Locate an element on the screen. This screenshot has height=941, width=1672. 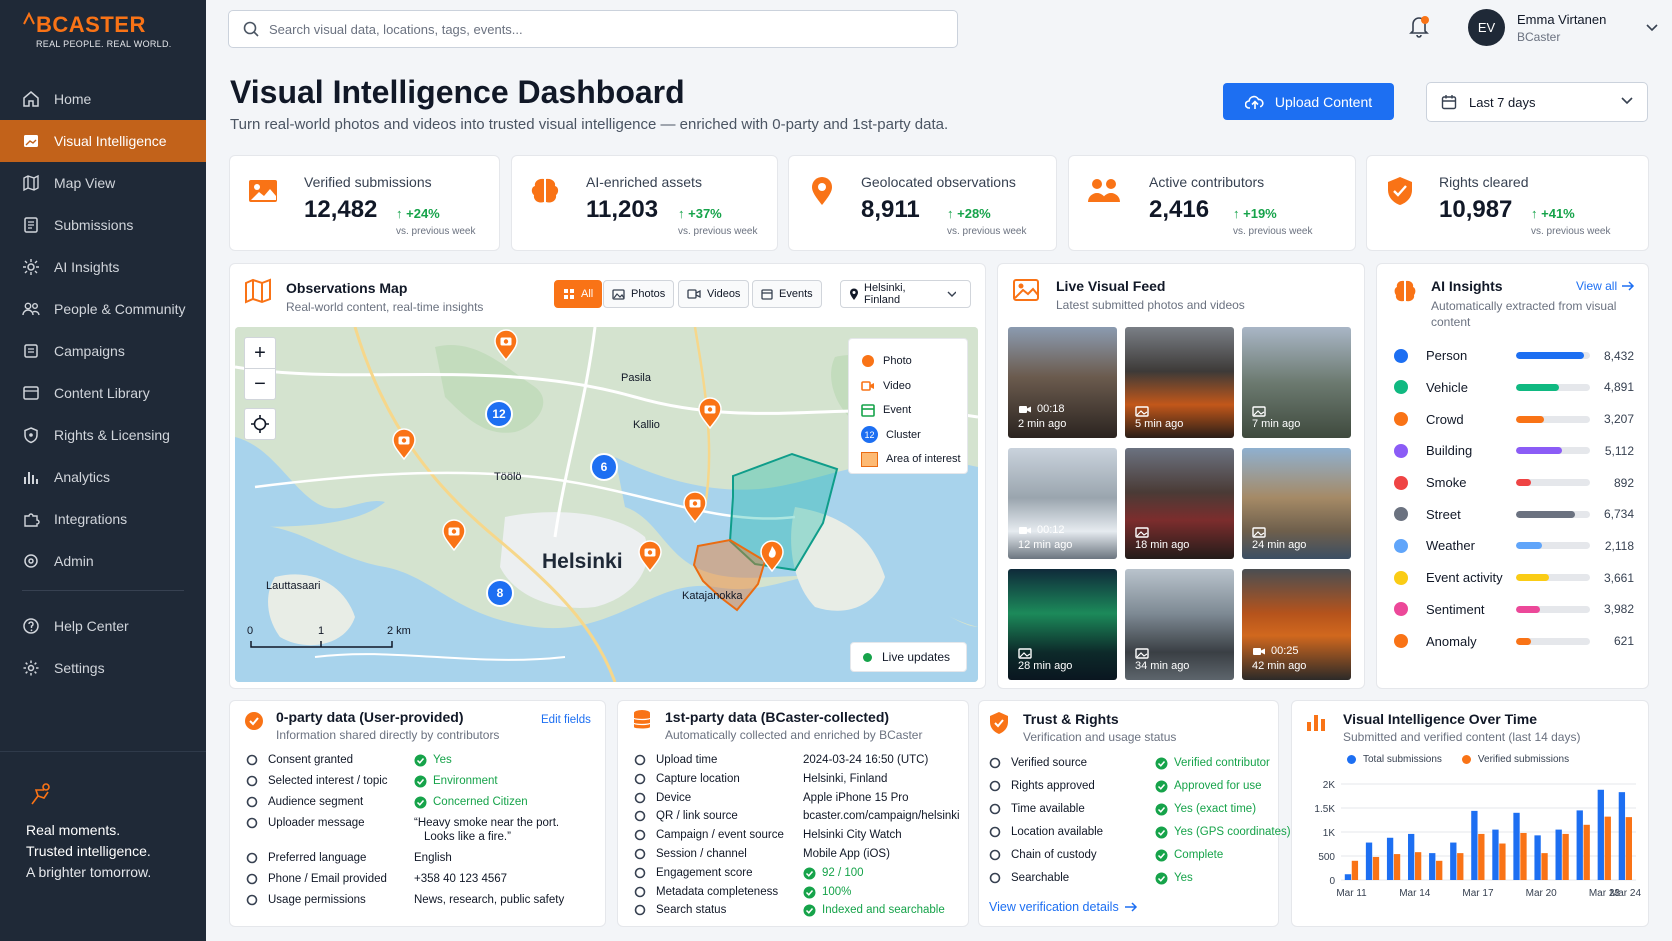
data-row-value: Indexed and searchable is located at coordinates (874, 910).